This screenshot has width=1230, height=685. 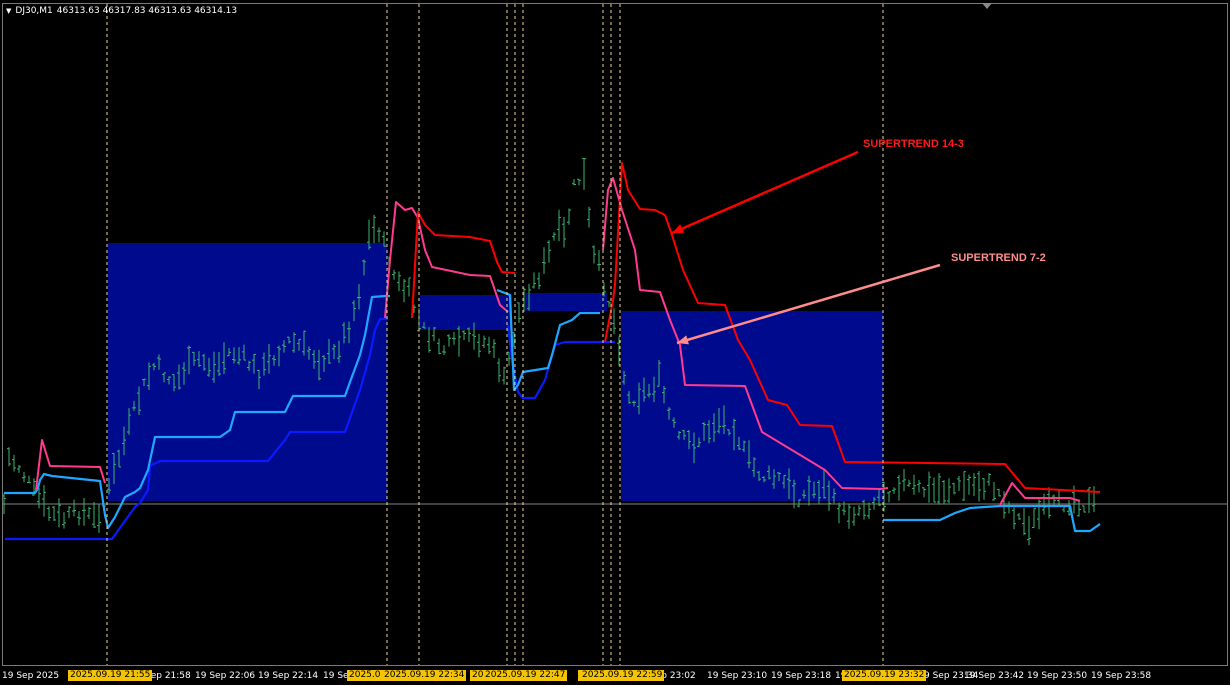 What do you see at coordinates (31, 676) in the screenshot?
I see `time-axis-label: 19 Sep 2025` at bounding box center [31, 676].